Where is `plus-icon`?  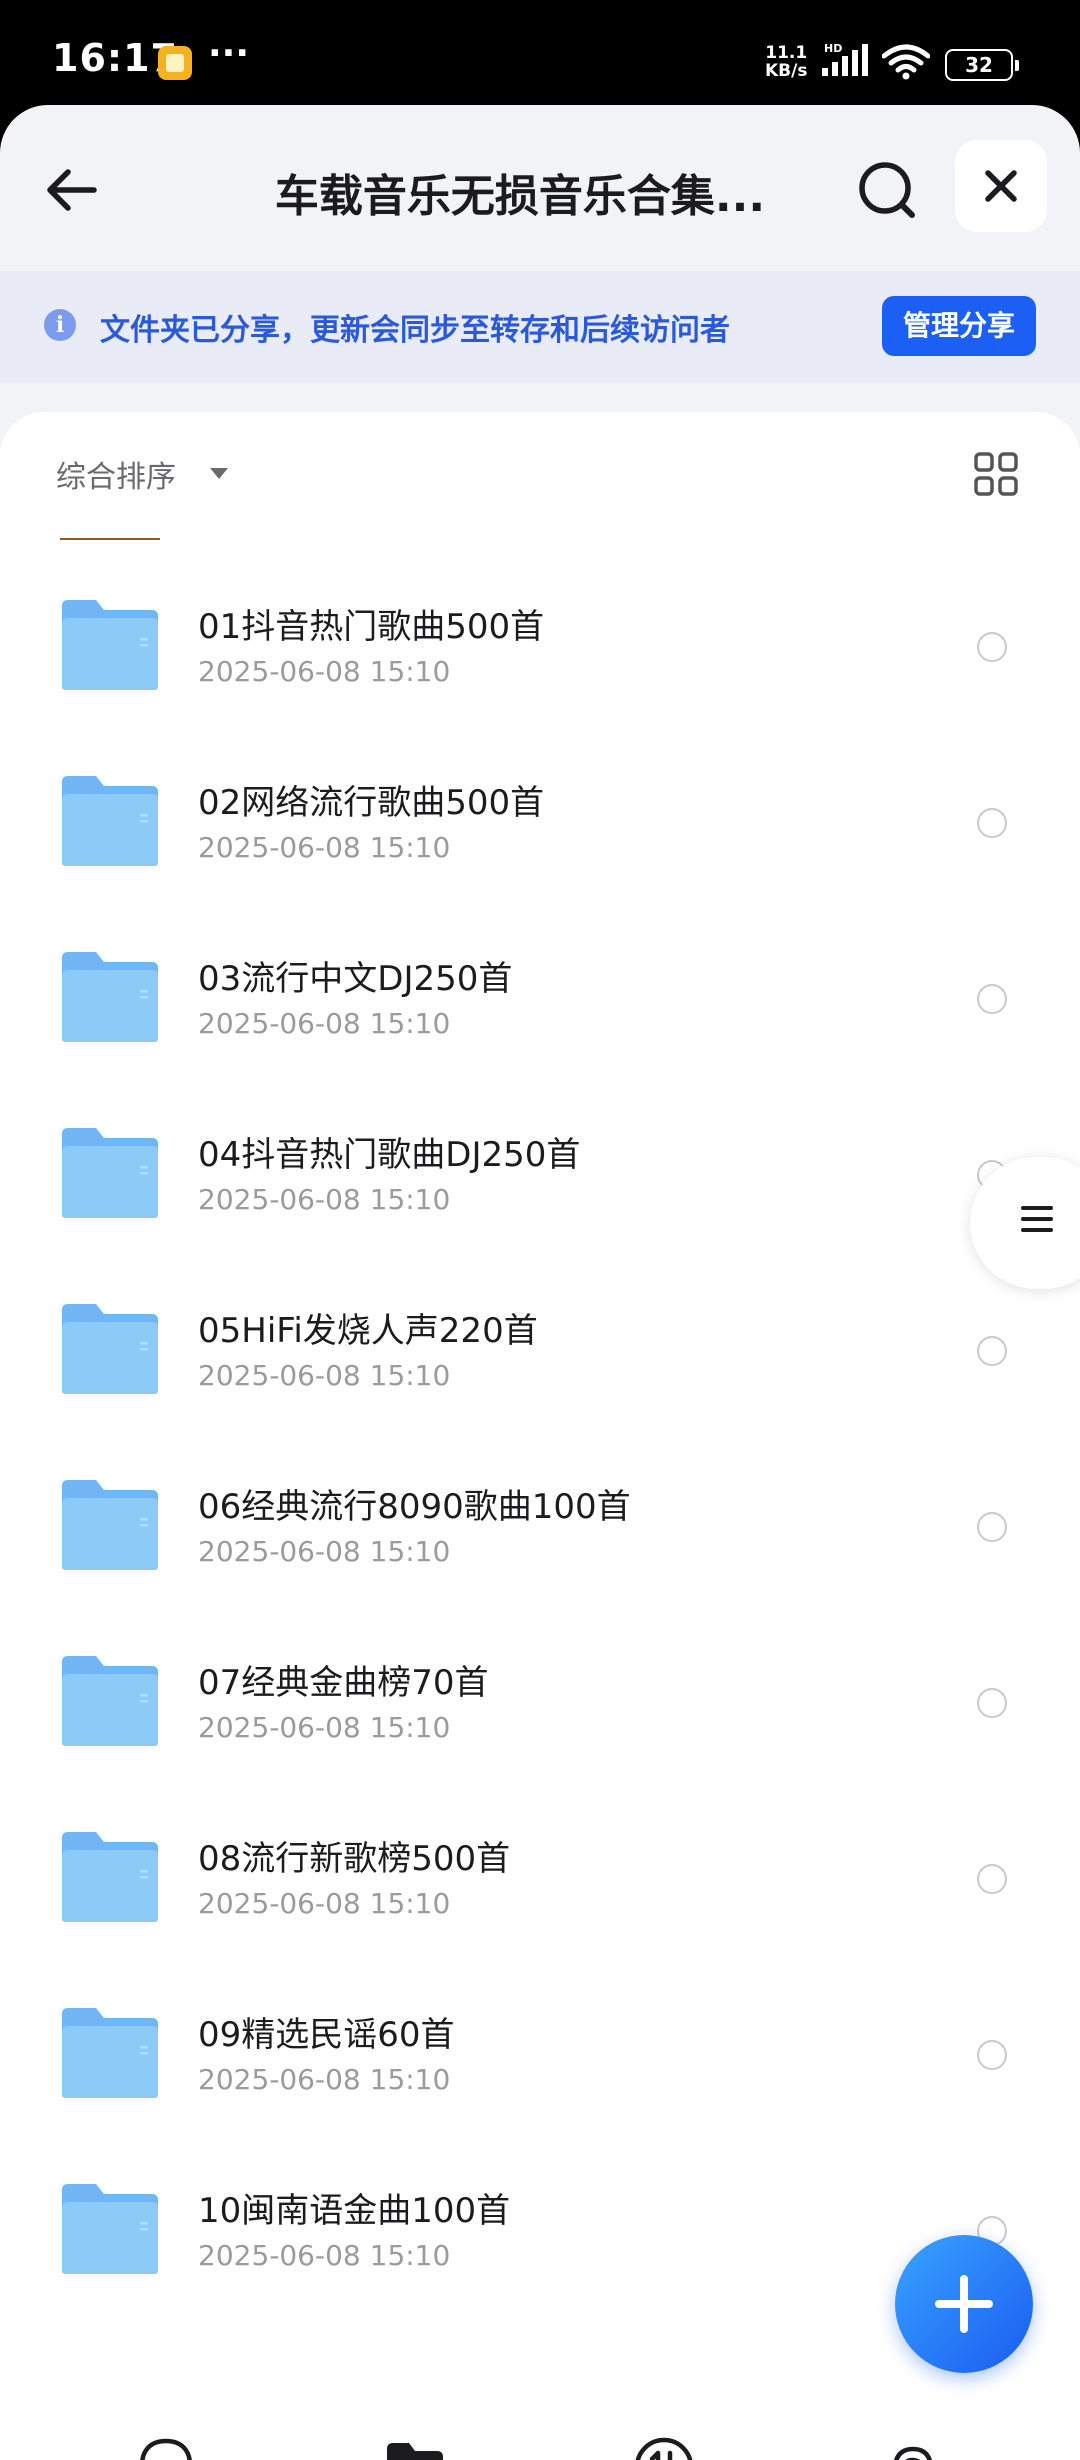 plus-icon is located at coordinates (964, 2304).